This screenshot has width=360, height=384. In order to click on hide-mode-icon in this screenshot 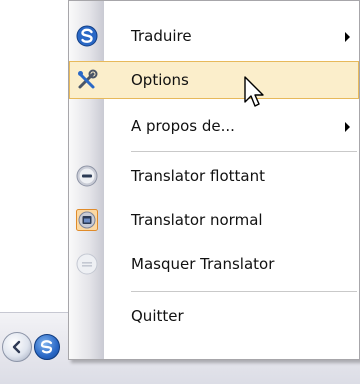, I will do `click(87, 264)`.